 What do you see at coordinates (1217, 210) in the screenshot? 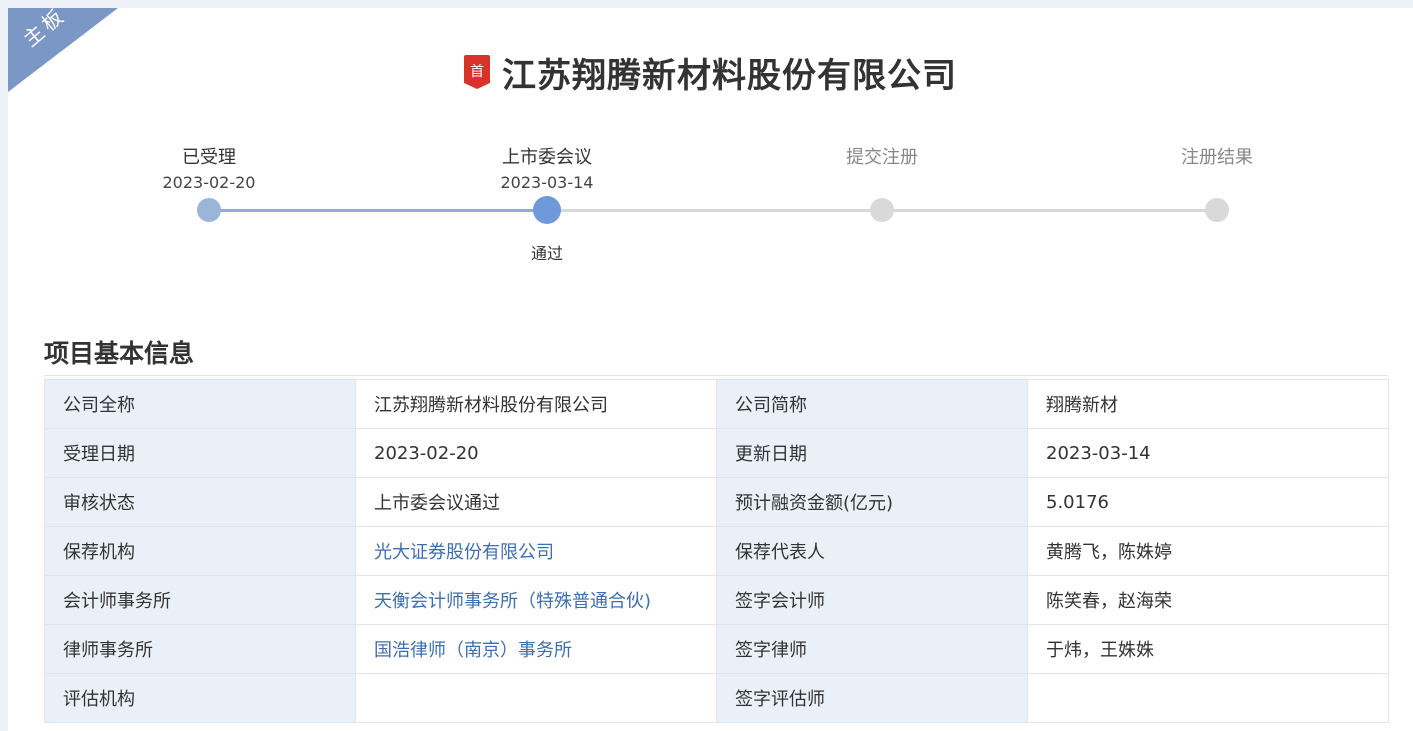
I see `step-dot-registration-result` at bounding box center [1217, 210].